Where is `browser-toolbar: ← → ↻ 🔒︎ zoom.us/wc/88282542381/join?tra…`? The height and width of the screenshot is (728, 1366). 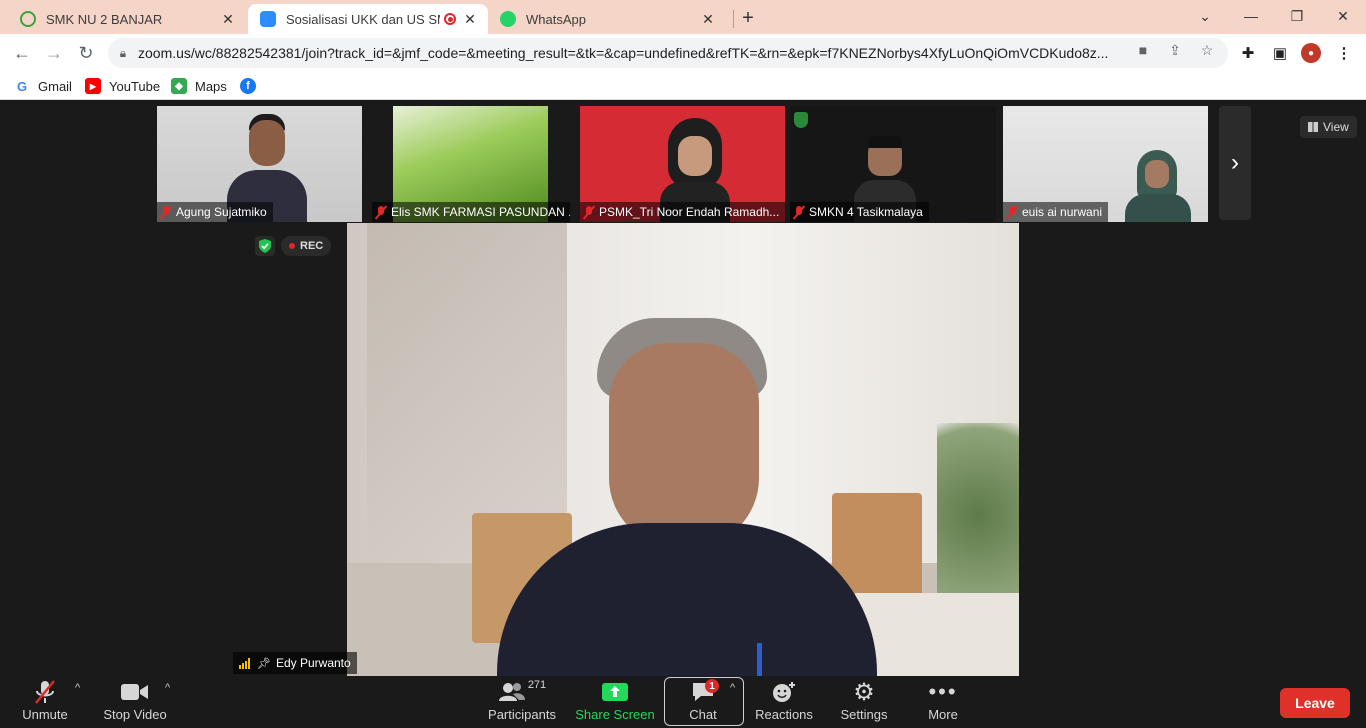 browser-toolbar: ← → ↻ 🔒︎ zoom.us/wc/88282542381/join?tra… is located at coordinates (683, 53).